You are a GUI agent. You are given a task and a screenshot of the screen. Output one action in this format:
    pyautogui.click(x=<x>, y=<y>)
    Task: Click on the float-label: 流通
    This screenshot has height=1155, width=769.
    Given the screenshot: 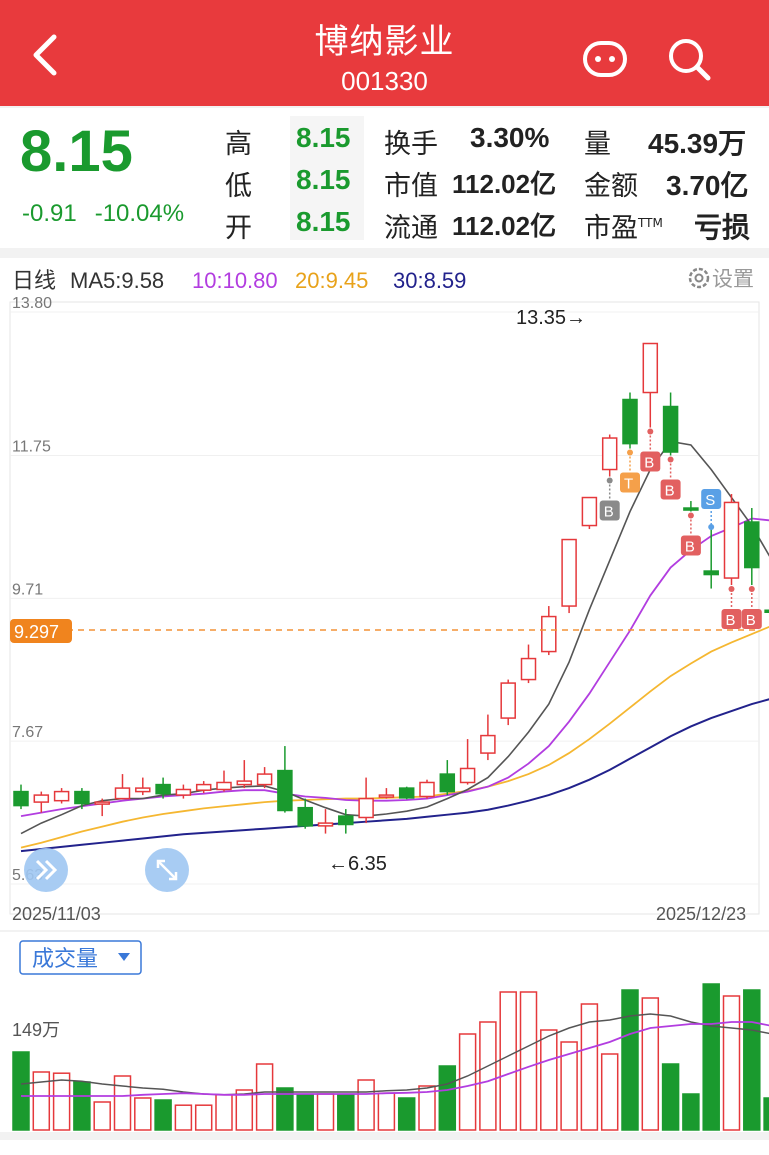 What is the action you would take?
    pyautogui.click(x=411, y=228)
    